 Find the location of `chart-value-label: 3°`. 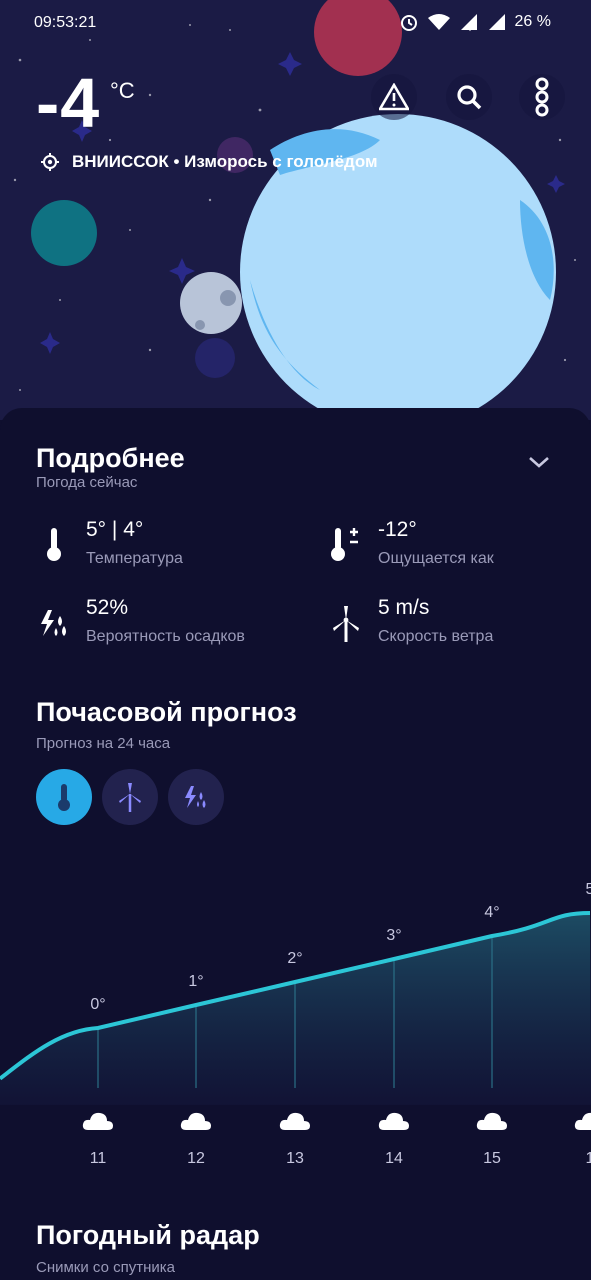

chart-value-label: 3° is located at coordinates (394, 935).